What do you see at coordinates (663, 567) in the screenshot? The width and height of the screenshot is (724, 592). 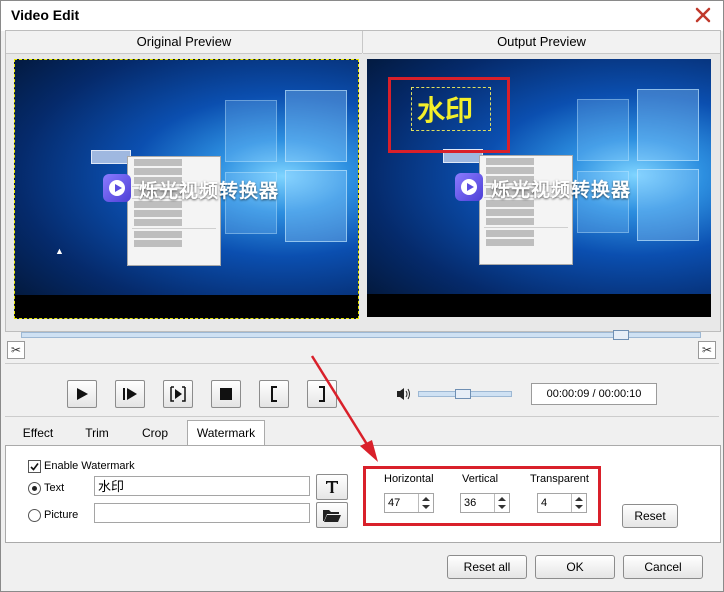 I see `cancel-button: Cancel` at bounding box center [663, 567].